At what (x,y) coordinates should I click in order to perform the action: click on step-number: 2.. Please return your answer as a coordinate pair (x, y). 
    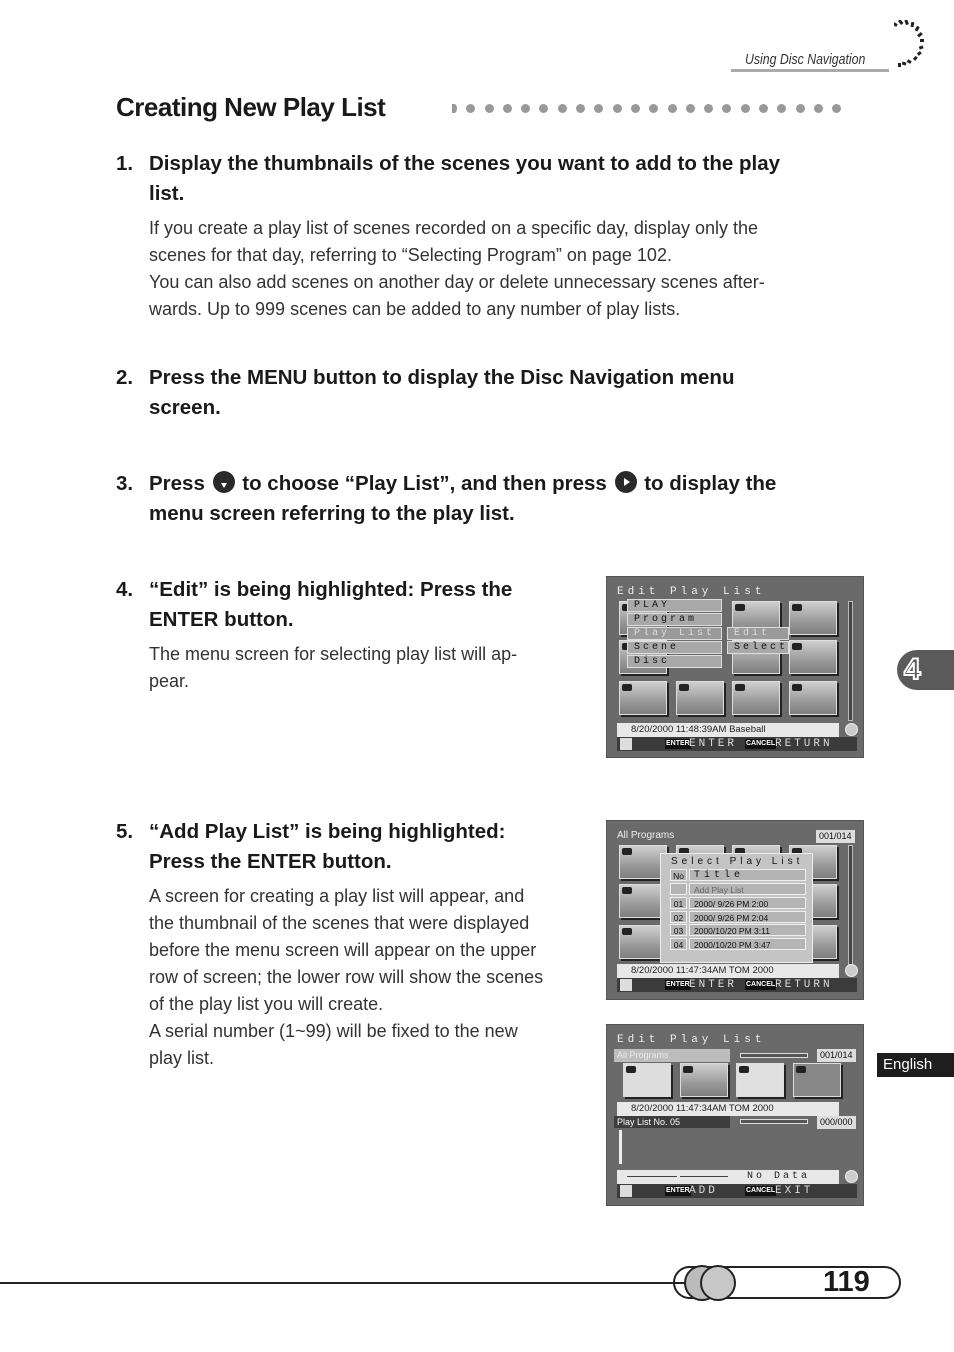
    Looking at the image, I should click on (125, 377).